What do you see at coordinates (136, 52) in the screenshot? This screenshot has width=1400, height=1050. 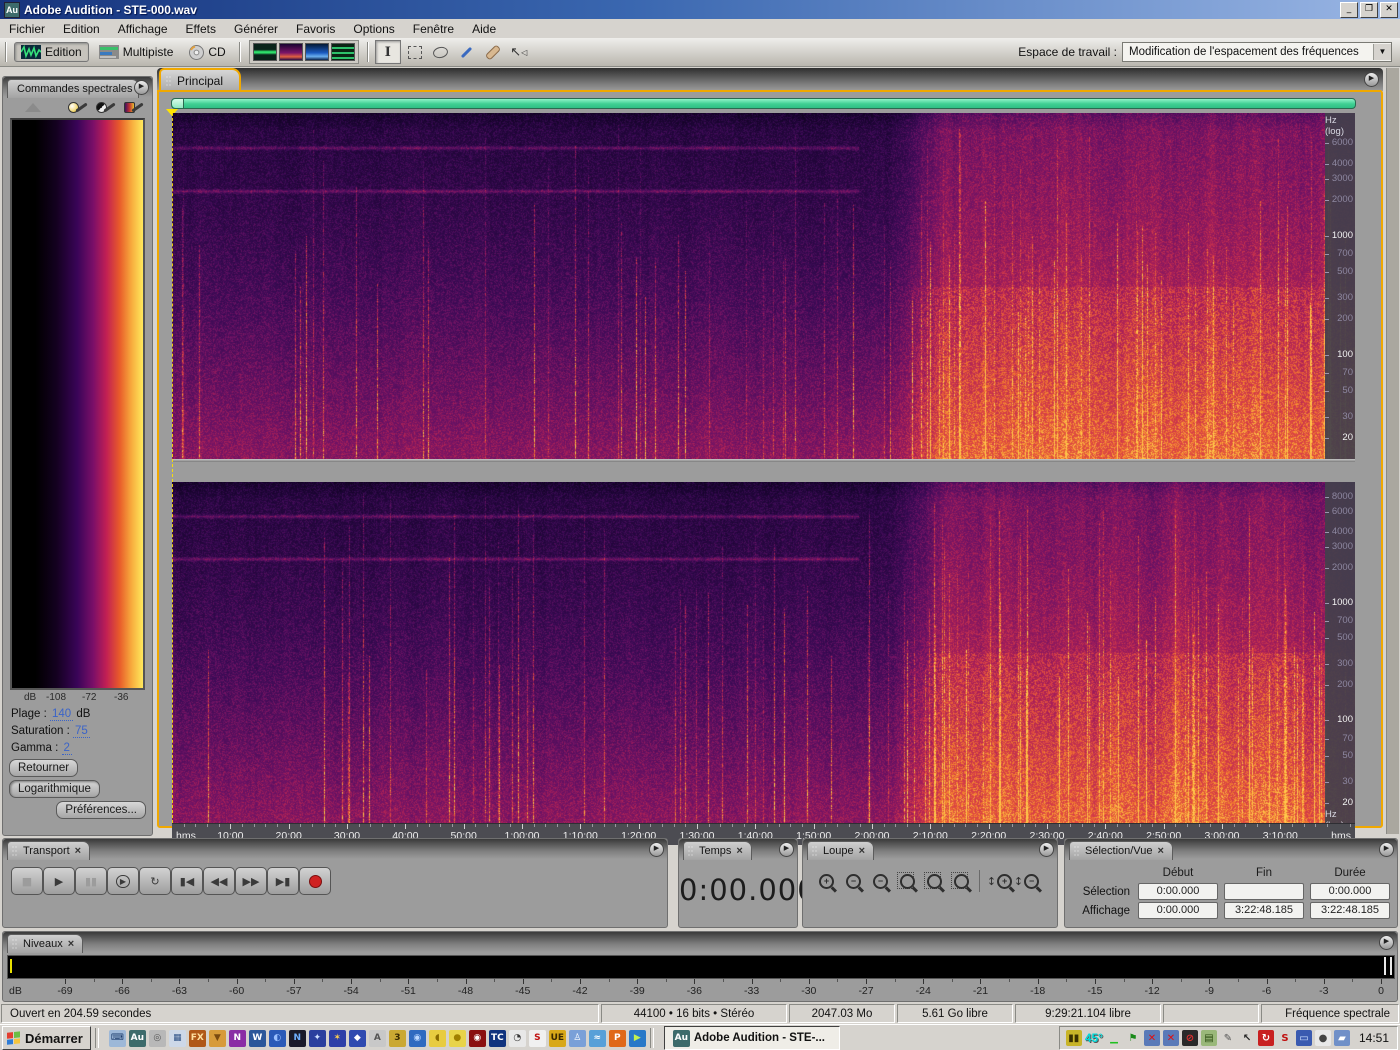 I see `multipiste-mode-button: Multipiste` at bounding box center [136, 52].